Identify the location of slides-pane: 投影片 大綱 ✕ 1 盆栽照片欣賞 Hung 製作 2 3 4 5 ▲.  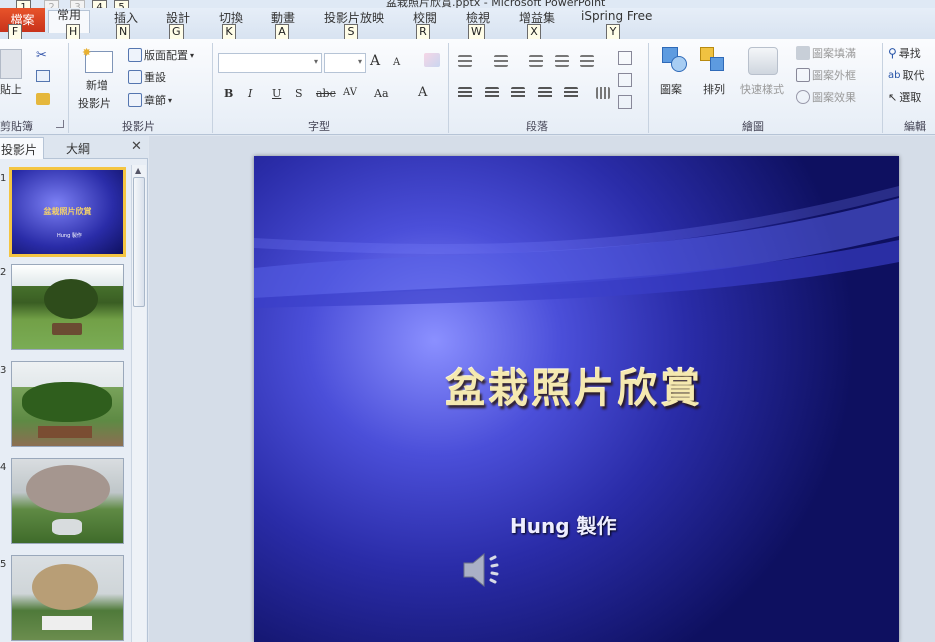
(74, 388).